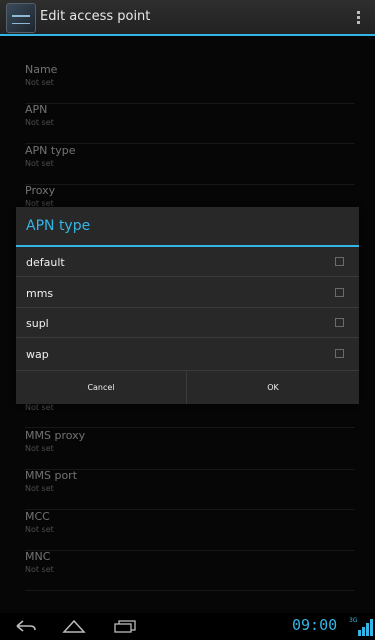  What do you see at coordinates (21, 18) in the screenshot?
I see `access-point-icon` at bounding box center [21, 18].